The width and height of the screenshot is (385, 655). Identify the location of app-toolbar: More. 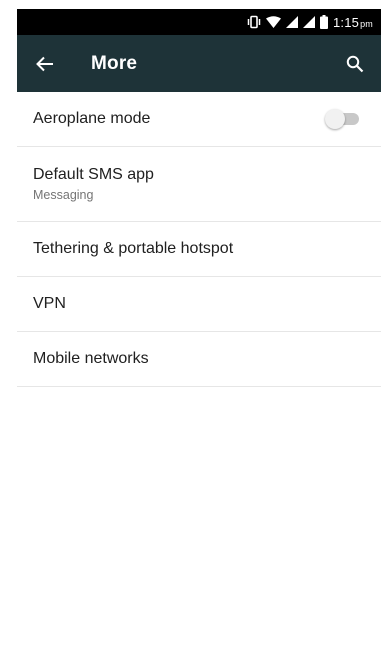
(199, 63).